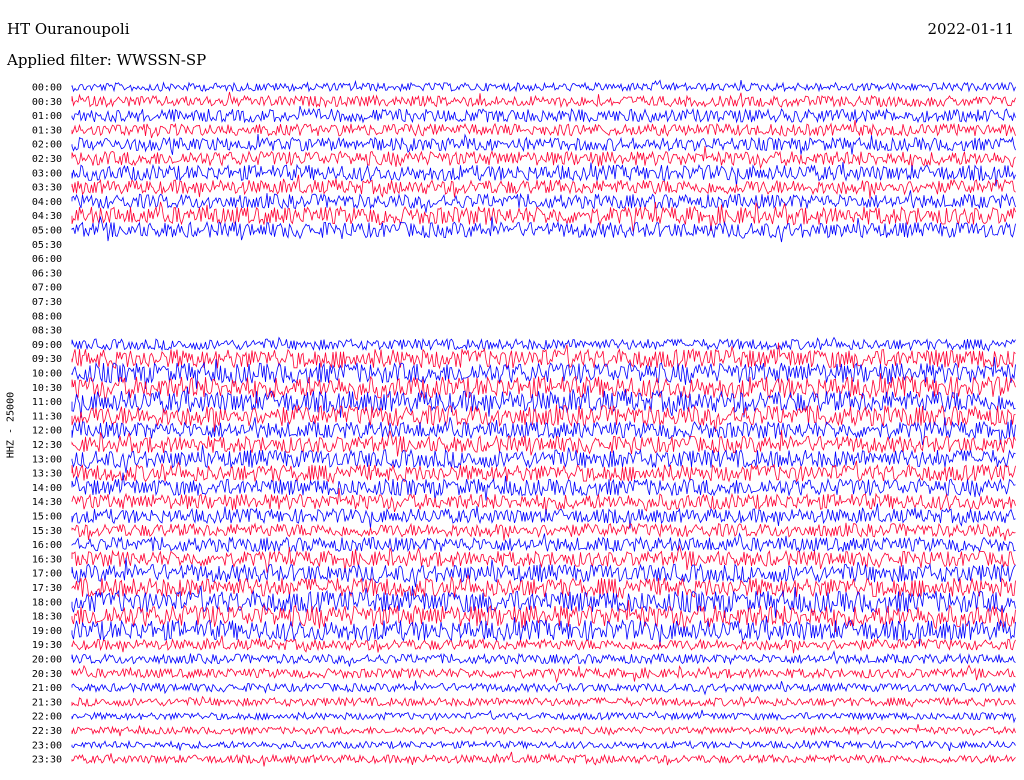  Describe the element at coordinates (47, 431) in the screenshot. I see `time-tick-label: 12:00` at that location.